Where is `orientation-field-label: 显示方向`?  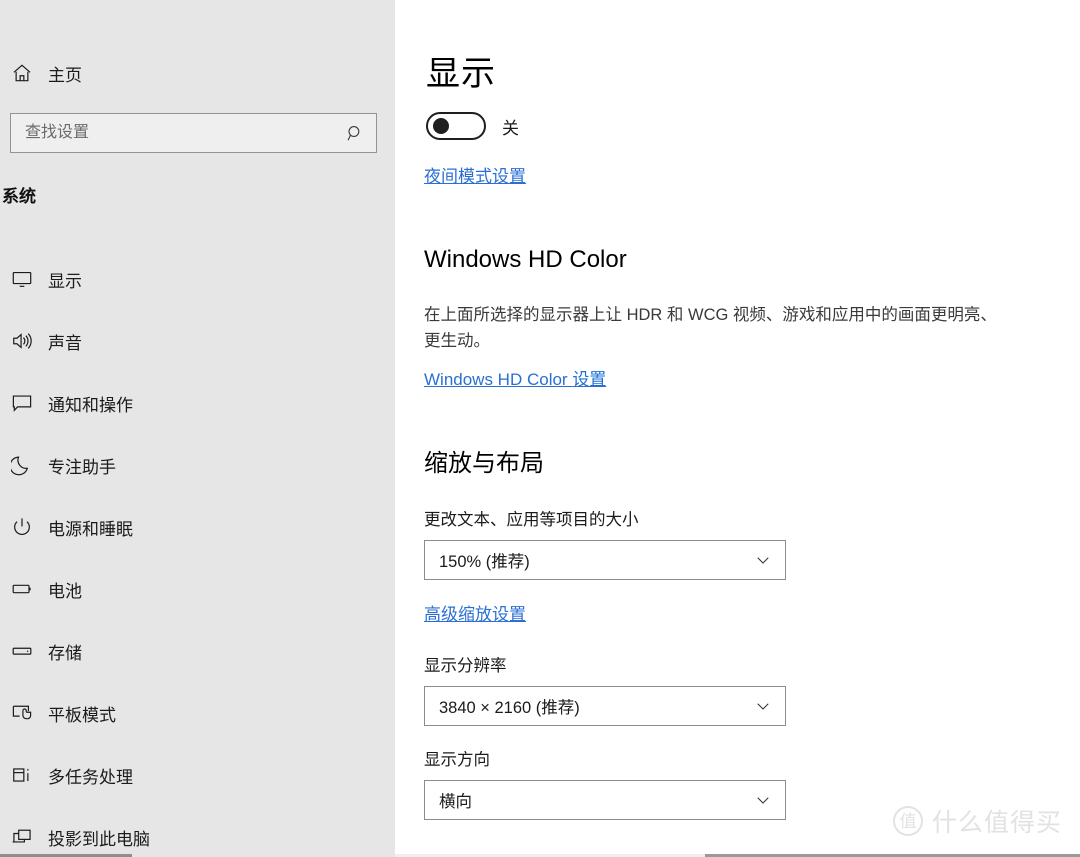
orientation-field-label: 显示方向 is located at coordinates (457, 760).